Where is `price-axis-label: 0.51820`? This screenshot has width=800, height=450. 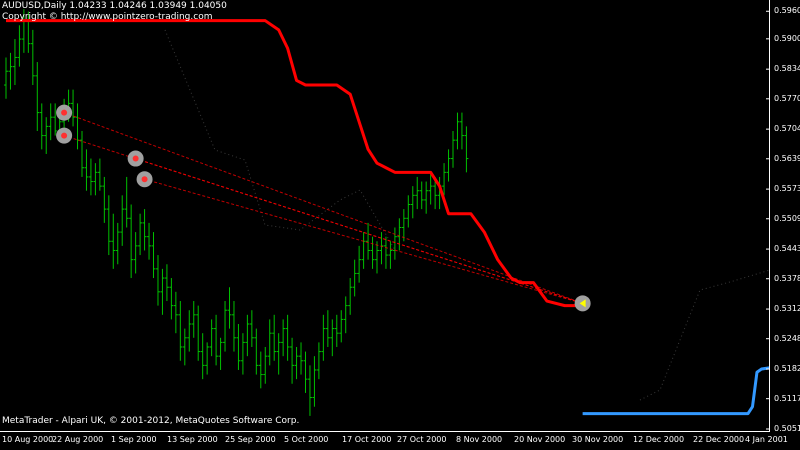
price-axis-label: 0.51820 is located at coordinates (787, 369).